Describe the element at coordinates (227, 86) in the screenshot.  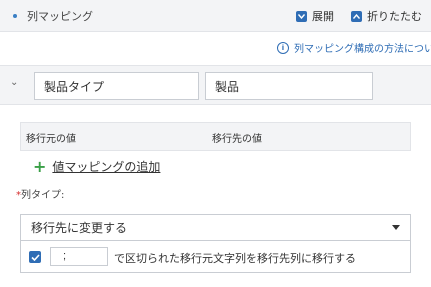
I see `target-column-value: 製品` at that location.